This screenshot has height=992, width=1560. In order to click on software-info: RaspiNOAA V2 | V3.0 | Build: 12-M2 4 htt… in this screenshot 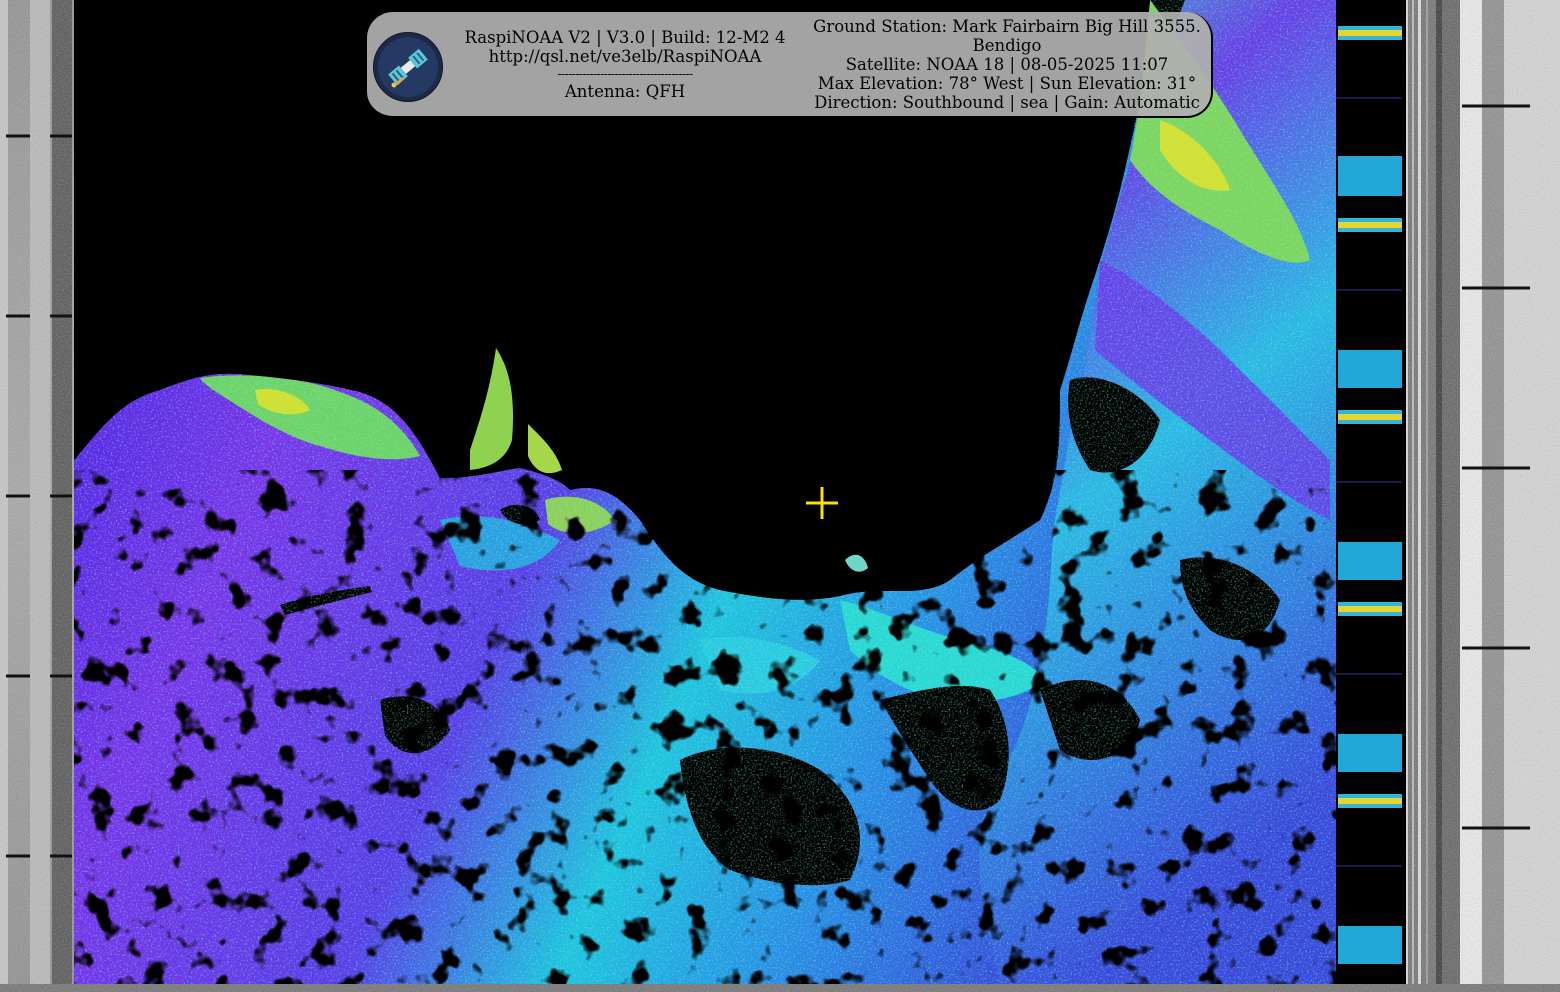, I will do `click(625, 64)`.